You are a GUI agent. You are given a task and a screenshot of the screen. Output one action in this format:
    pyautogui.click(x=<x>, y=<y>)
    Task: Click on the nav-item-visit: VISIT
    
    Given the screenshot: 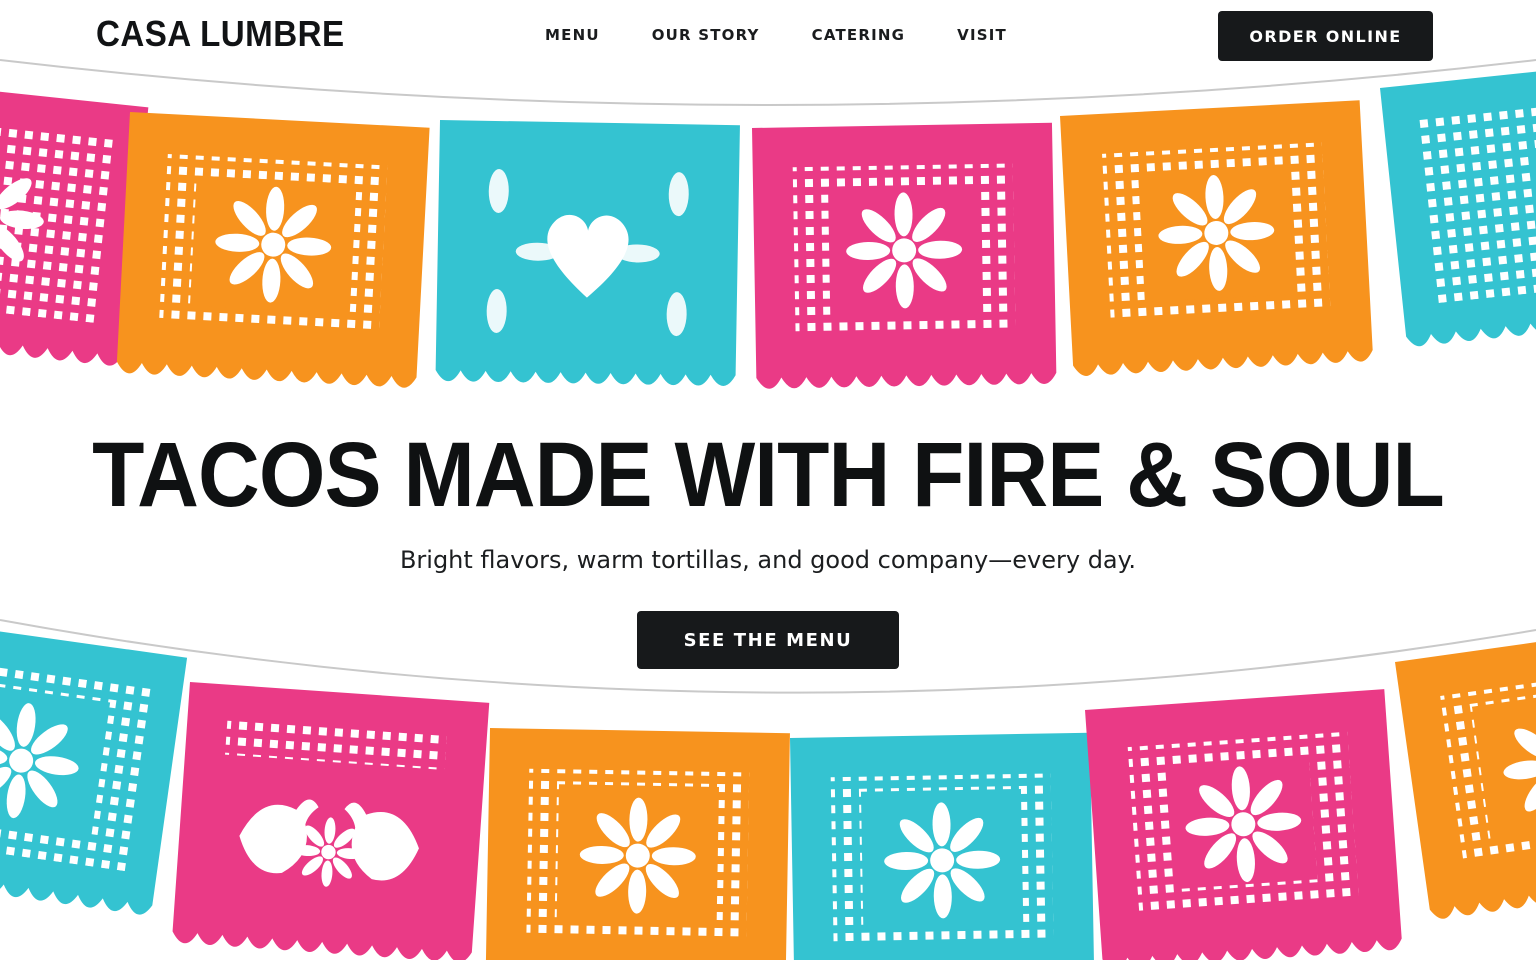 What is the action you would take?
    pyautogui.click(x=982, y=35)
    